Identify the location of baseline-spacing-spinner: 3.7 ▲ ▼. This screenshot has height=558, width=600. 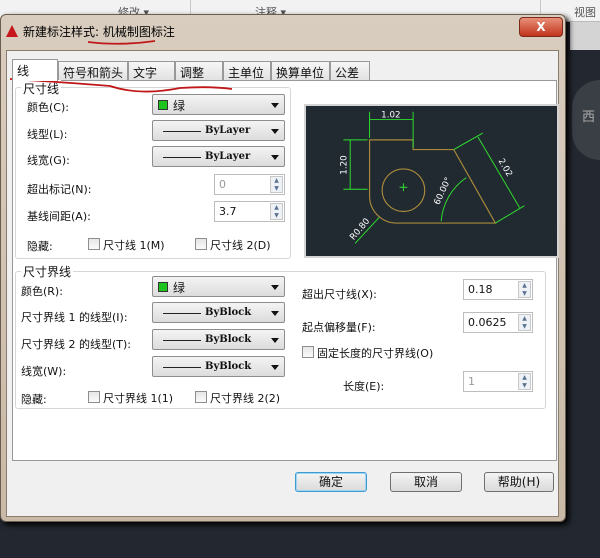
(249, 211).